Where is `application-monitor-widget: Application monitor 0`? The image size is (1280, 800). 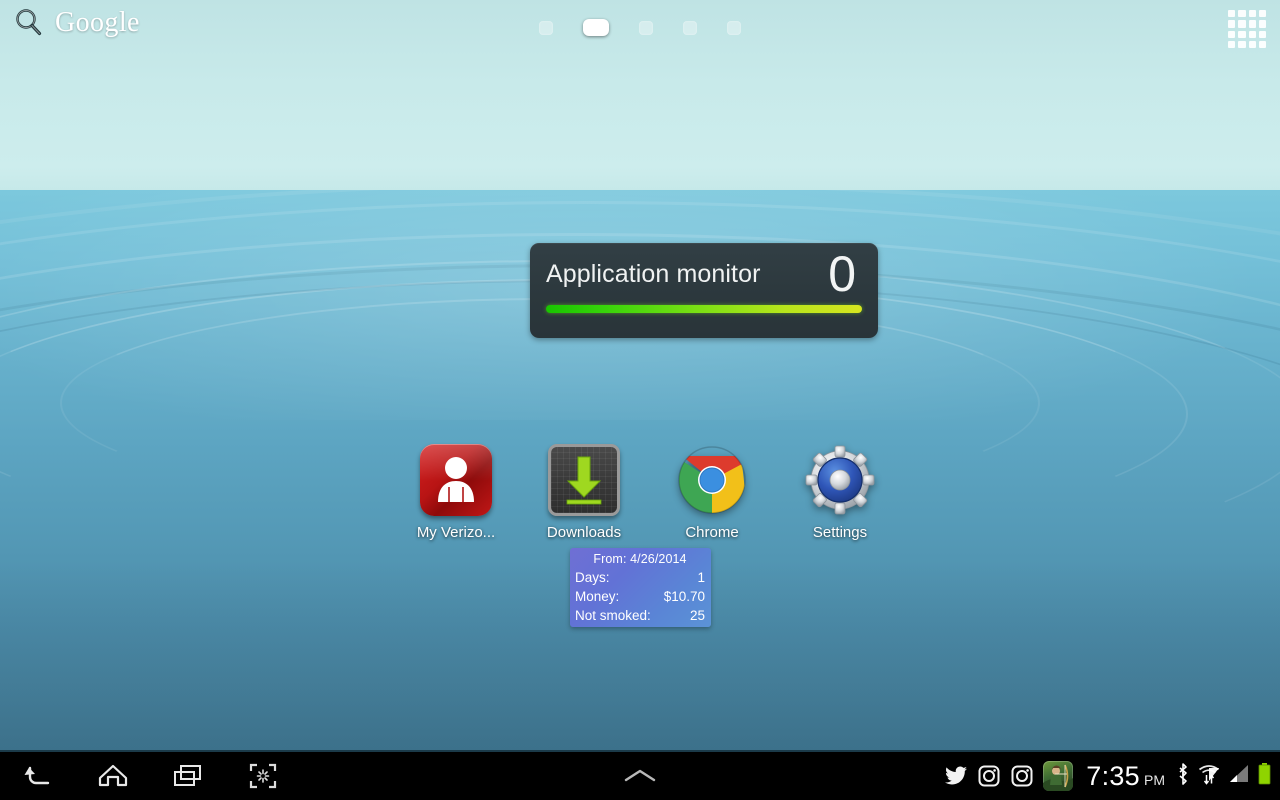
application-monitor-widget: Application monitor 0 is located at coordinates (704, 290).